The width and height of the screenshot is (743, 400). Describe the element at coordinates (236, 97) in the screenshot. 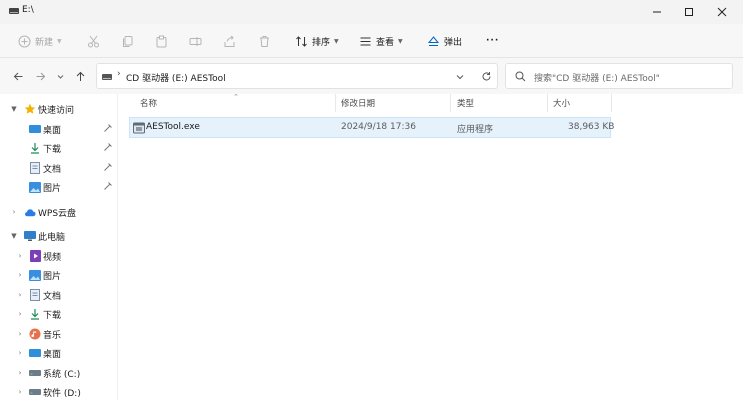

I see `sort-ascending-icon: ⌃` at that location.